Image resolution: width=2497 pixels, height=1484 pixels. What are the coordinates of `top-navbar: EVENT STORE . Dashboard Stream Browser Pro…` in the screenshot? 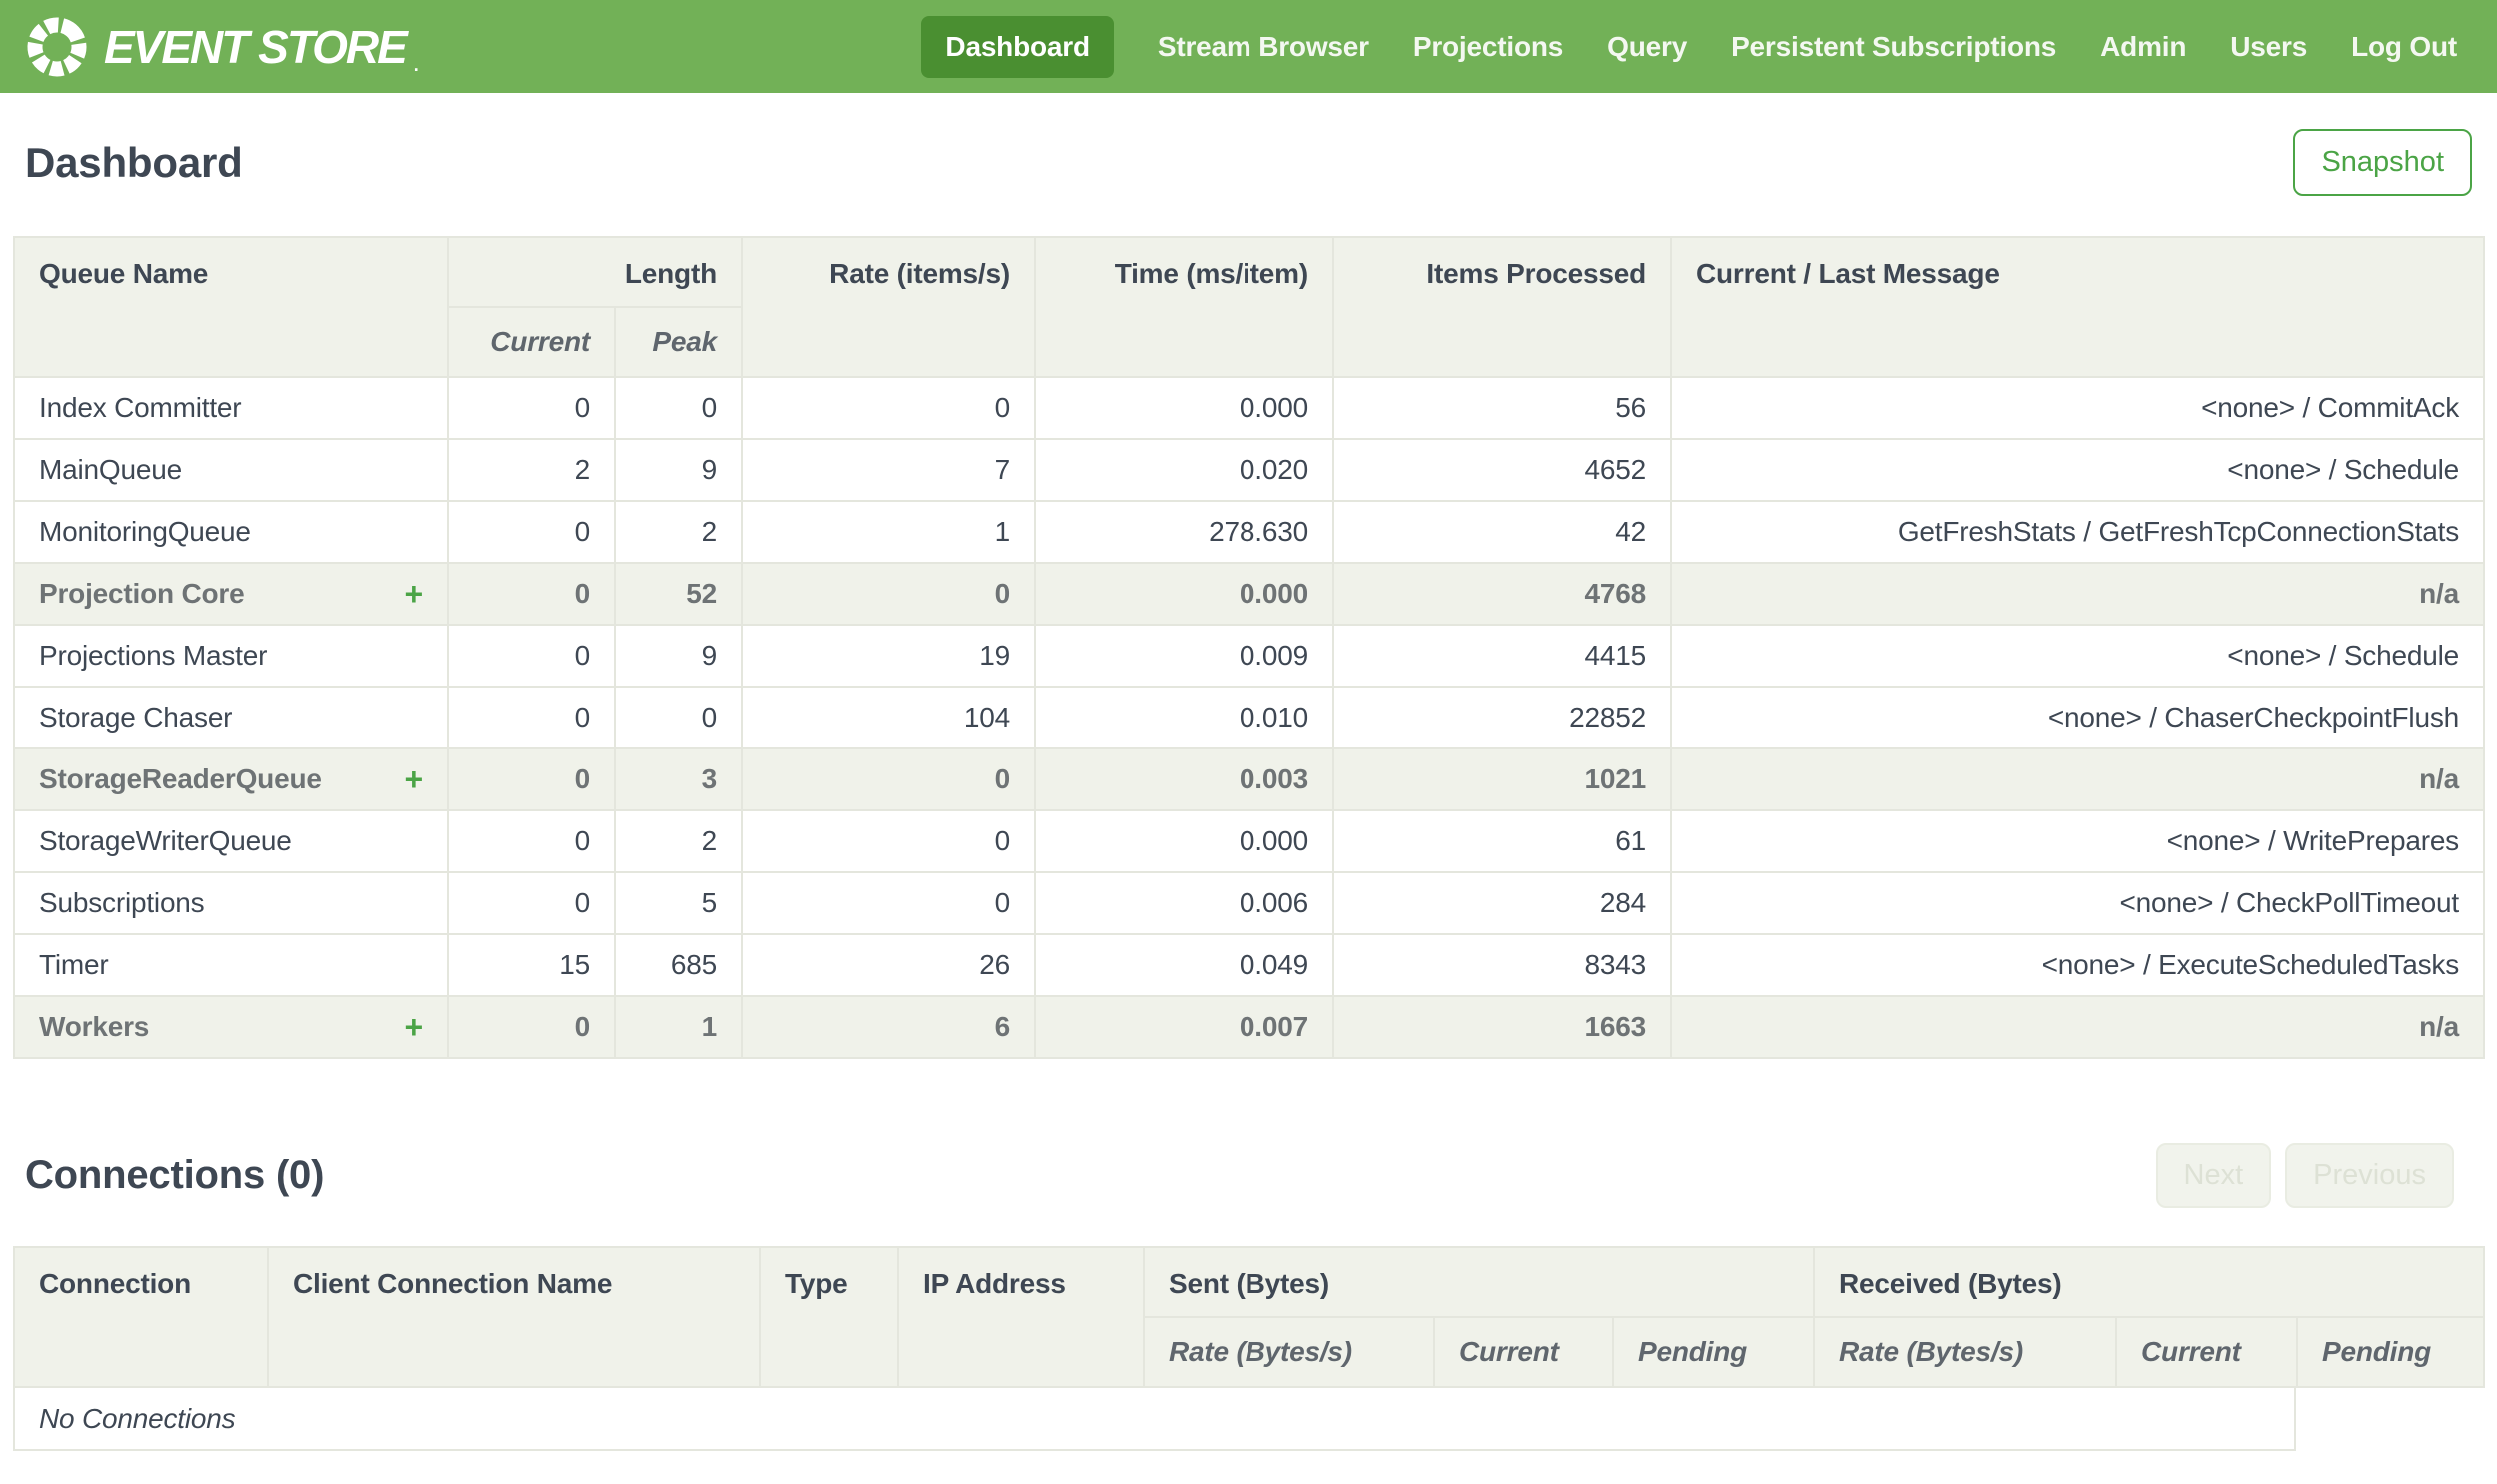 It's located at (1248, 46).